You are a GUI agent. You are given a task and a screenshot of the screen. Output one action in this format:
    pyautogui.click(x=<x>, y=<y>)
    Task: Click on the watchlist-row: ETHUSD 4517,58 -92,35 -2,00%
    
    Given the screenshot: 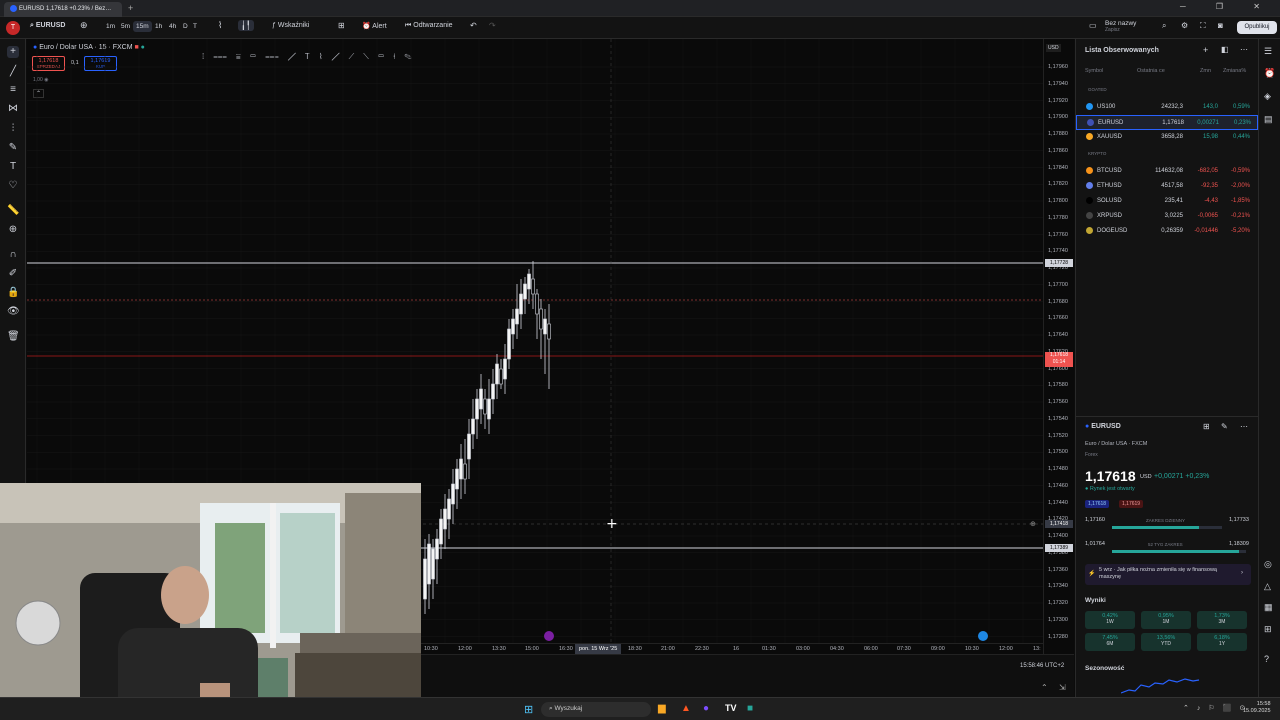 What is the action you would take?
    pyautogui.click(x=1167, y=186)
    